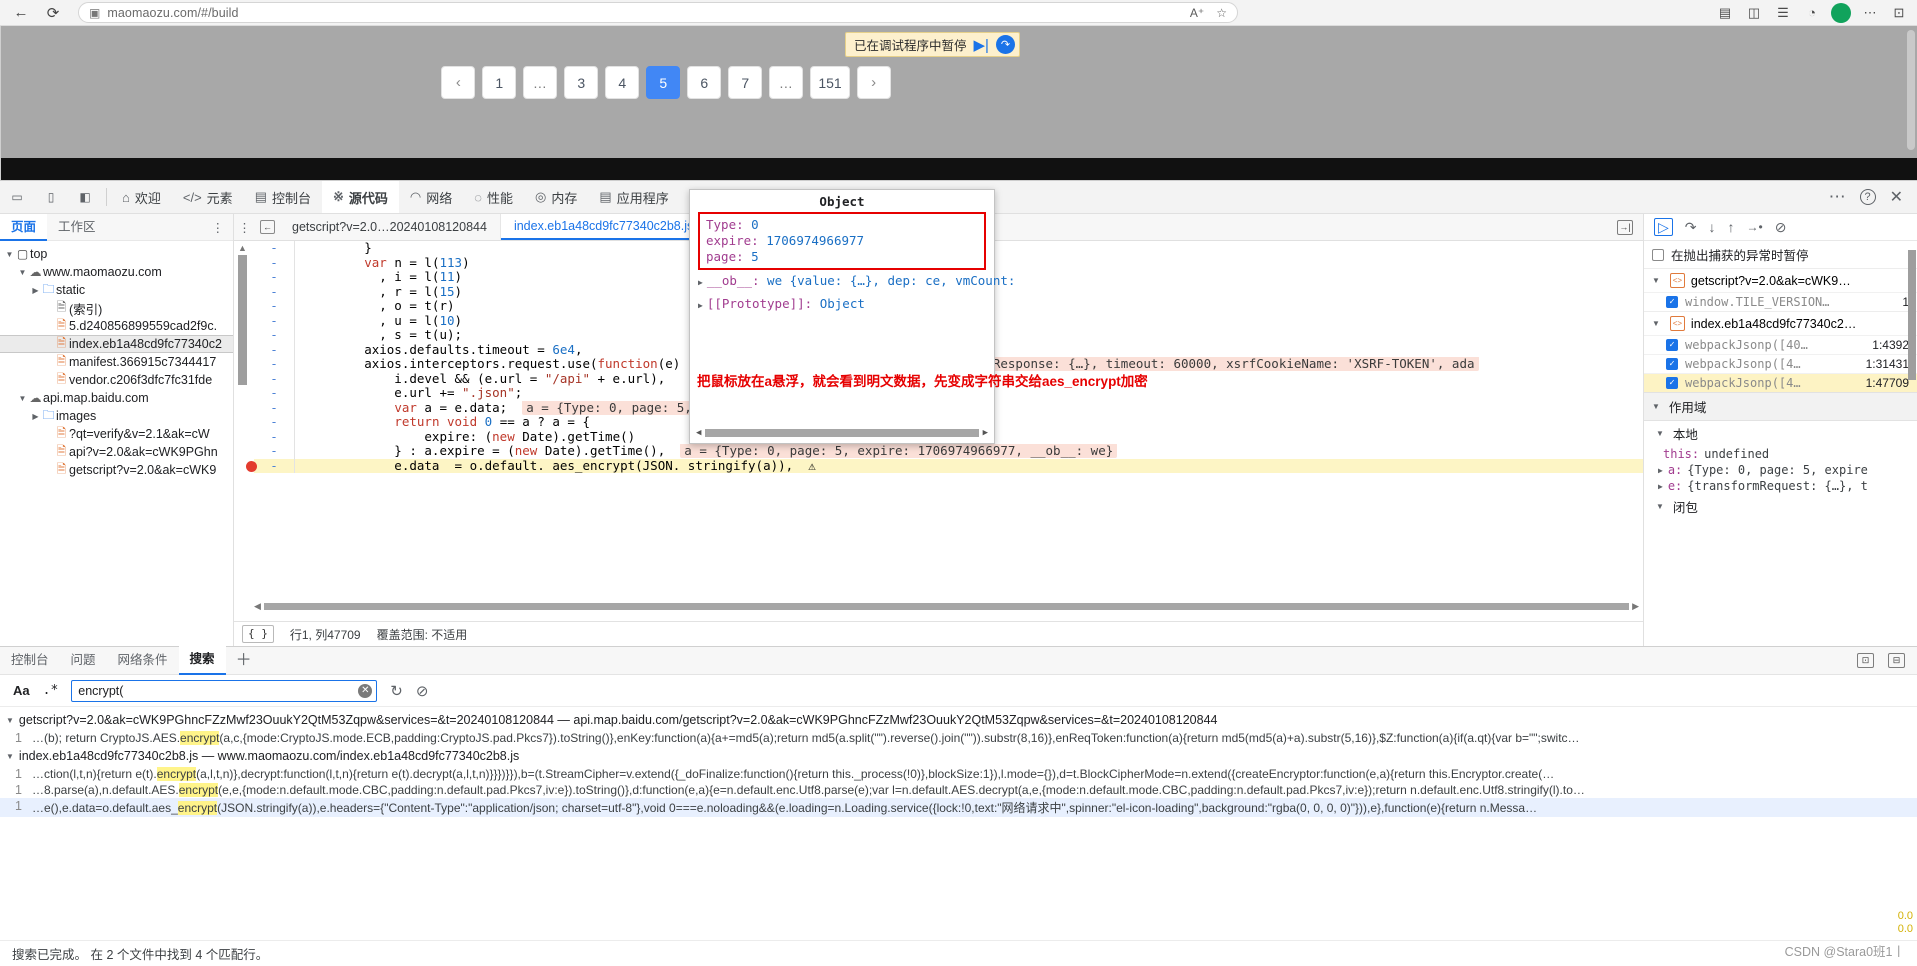  Describe the element at coordinates (51, 197) in the screenshot. I see `device-toolbar-icon: ▯` at that location.